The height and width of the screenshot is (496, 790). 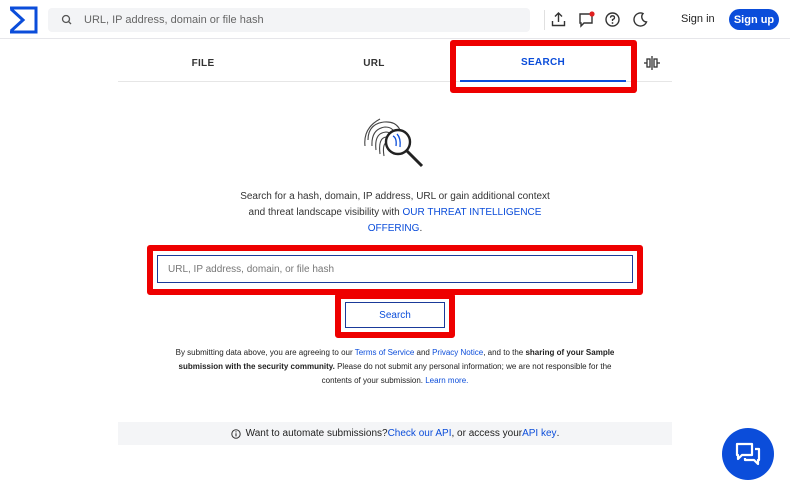 What do you see at coordinates (423, 352) in the screenshot?
I see `legal-and: and` at bounding box center [423, 352].